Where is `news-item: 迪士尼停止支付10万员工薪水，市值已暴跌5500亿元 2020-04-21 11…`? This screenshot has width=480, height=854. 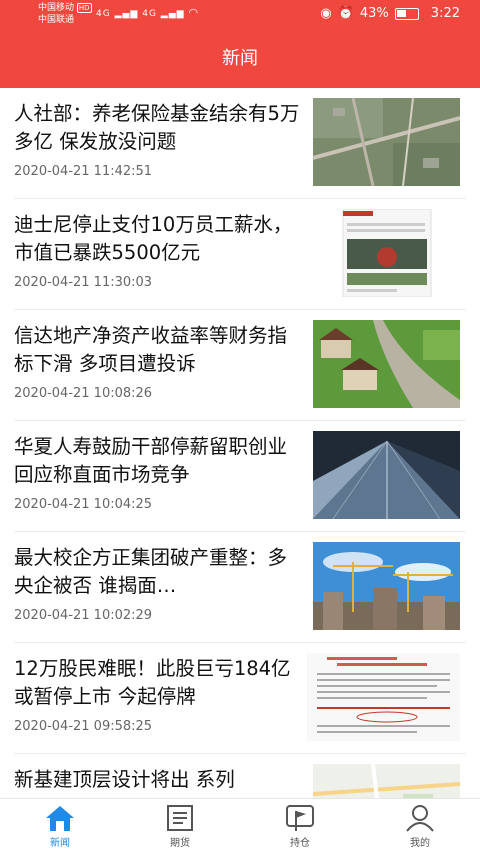
news-item: 迪士尼停止支付10万员工薪水，市值已暴跌5500亿元 2020-04-21 11… is located at coordinates (240, 254).